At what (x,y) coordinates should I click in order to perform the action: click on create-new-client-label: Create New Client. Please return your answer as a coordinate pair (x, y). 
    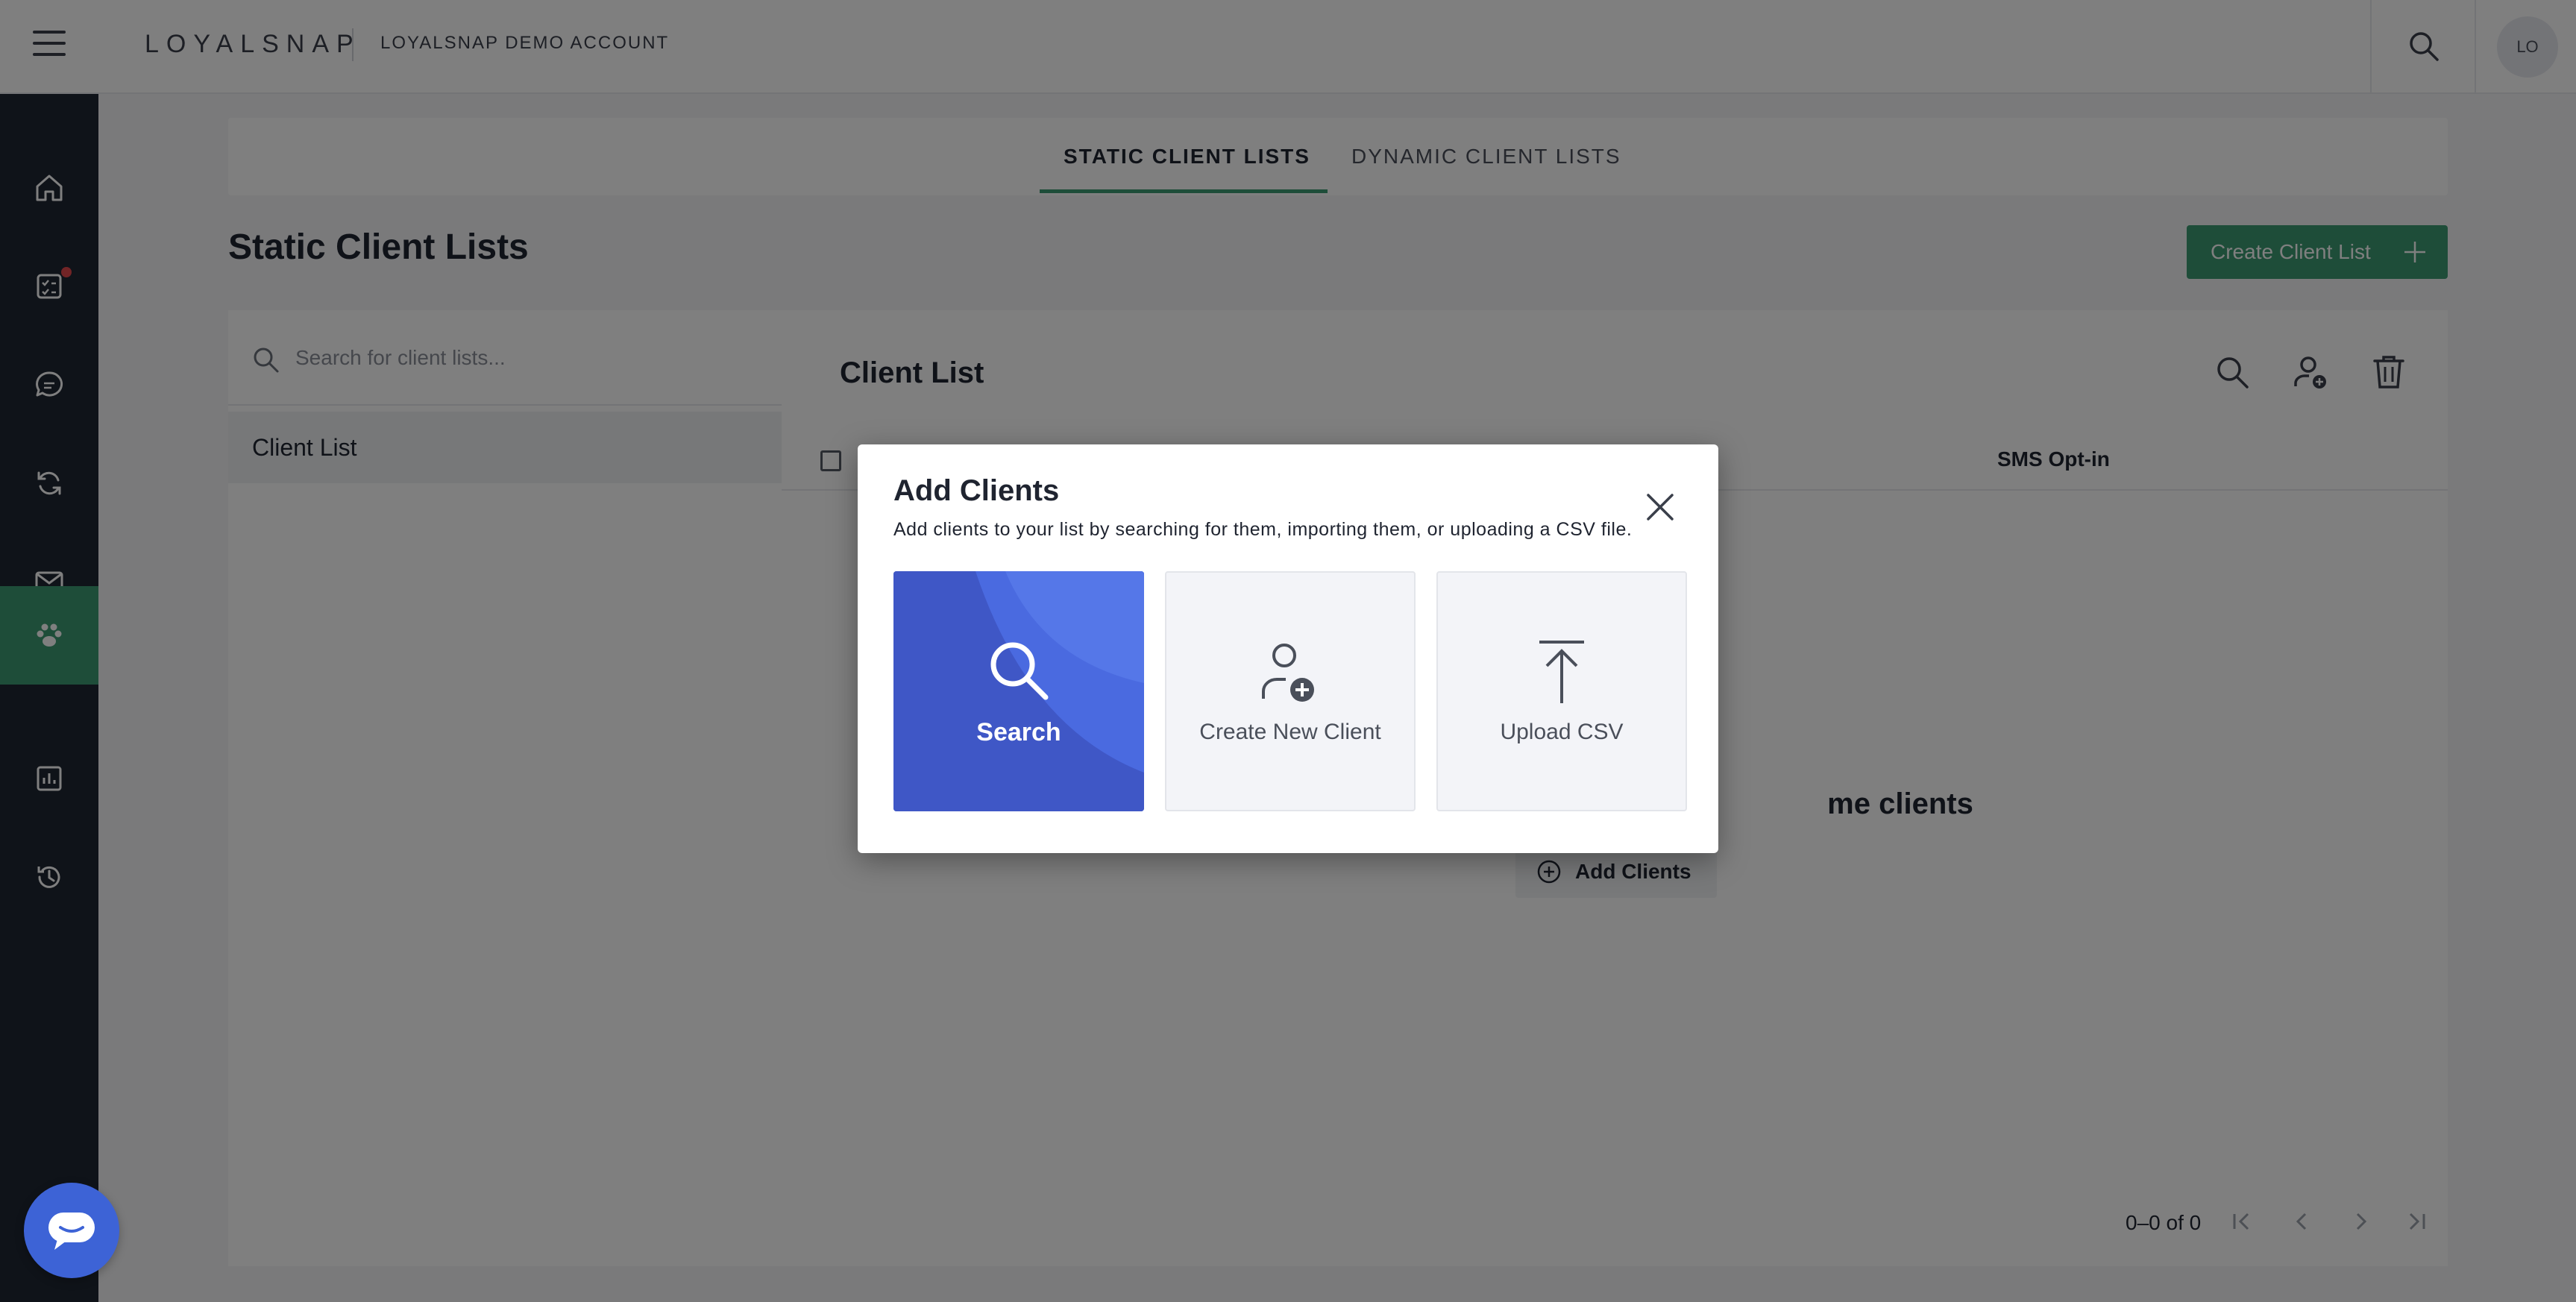
    Looking at the image, I should click on (1290, 732).